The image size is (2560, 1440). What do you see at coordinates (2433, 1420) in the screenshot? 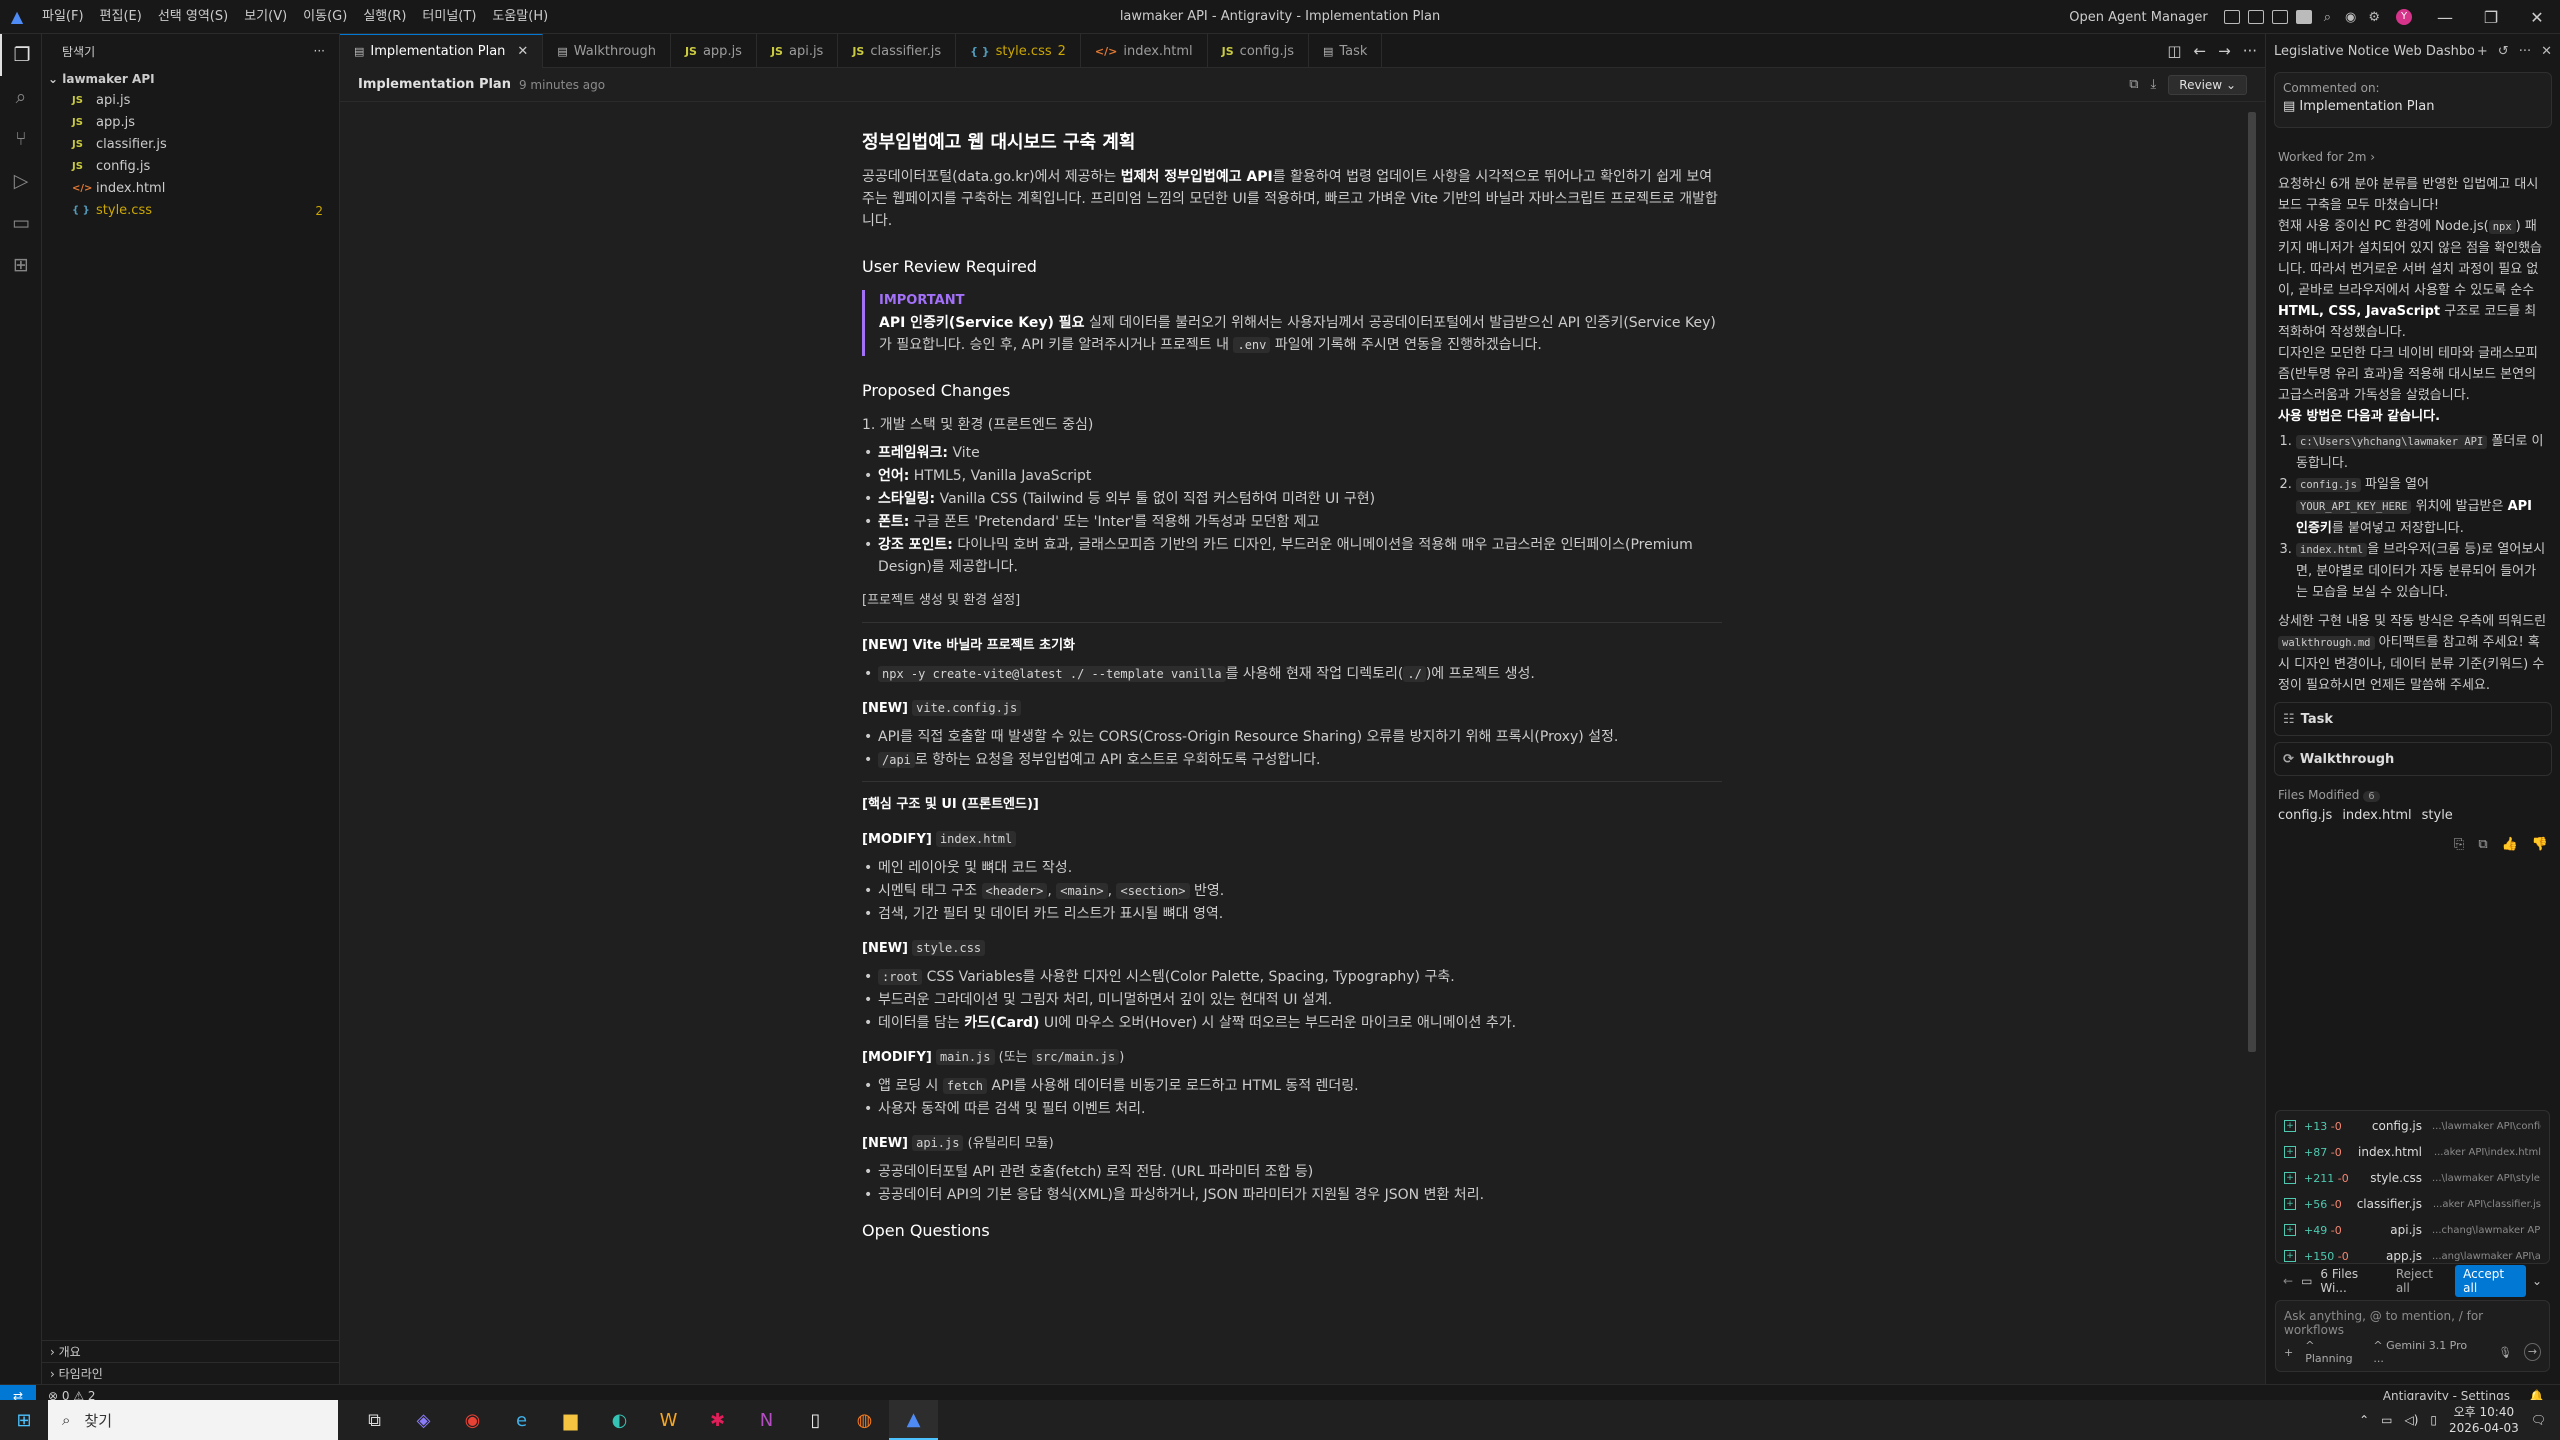
I see `battery-icon: ▯` at bounding box center [2433, 1420].